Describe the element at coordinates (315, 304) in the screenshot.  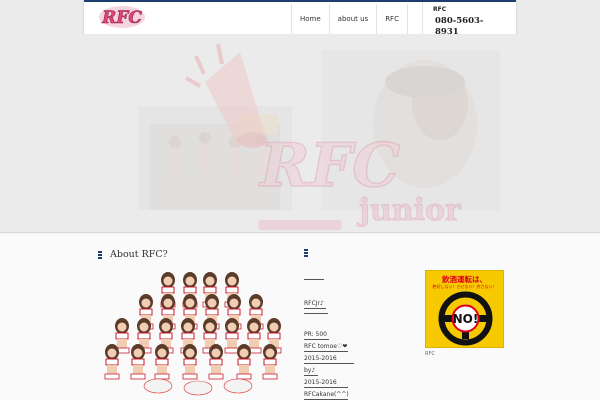
I see `link-item: RFCJr♪` at that location.